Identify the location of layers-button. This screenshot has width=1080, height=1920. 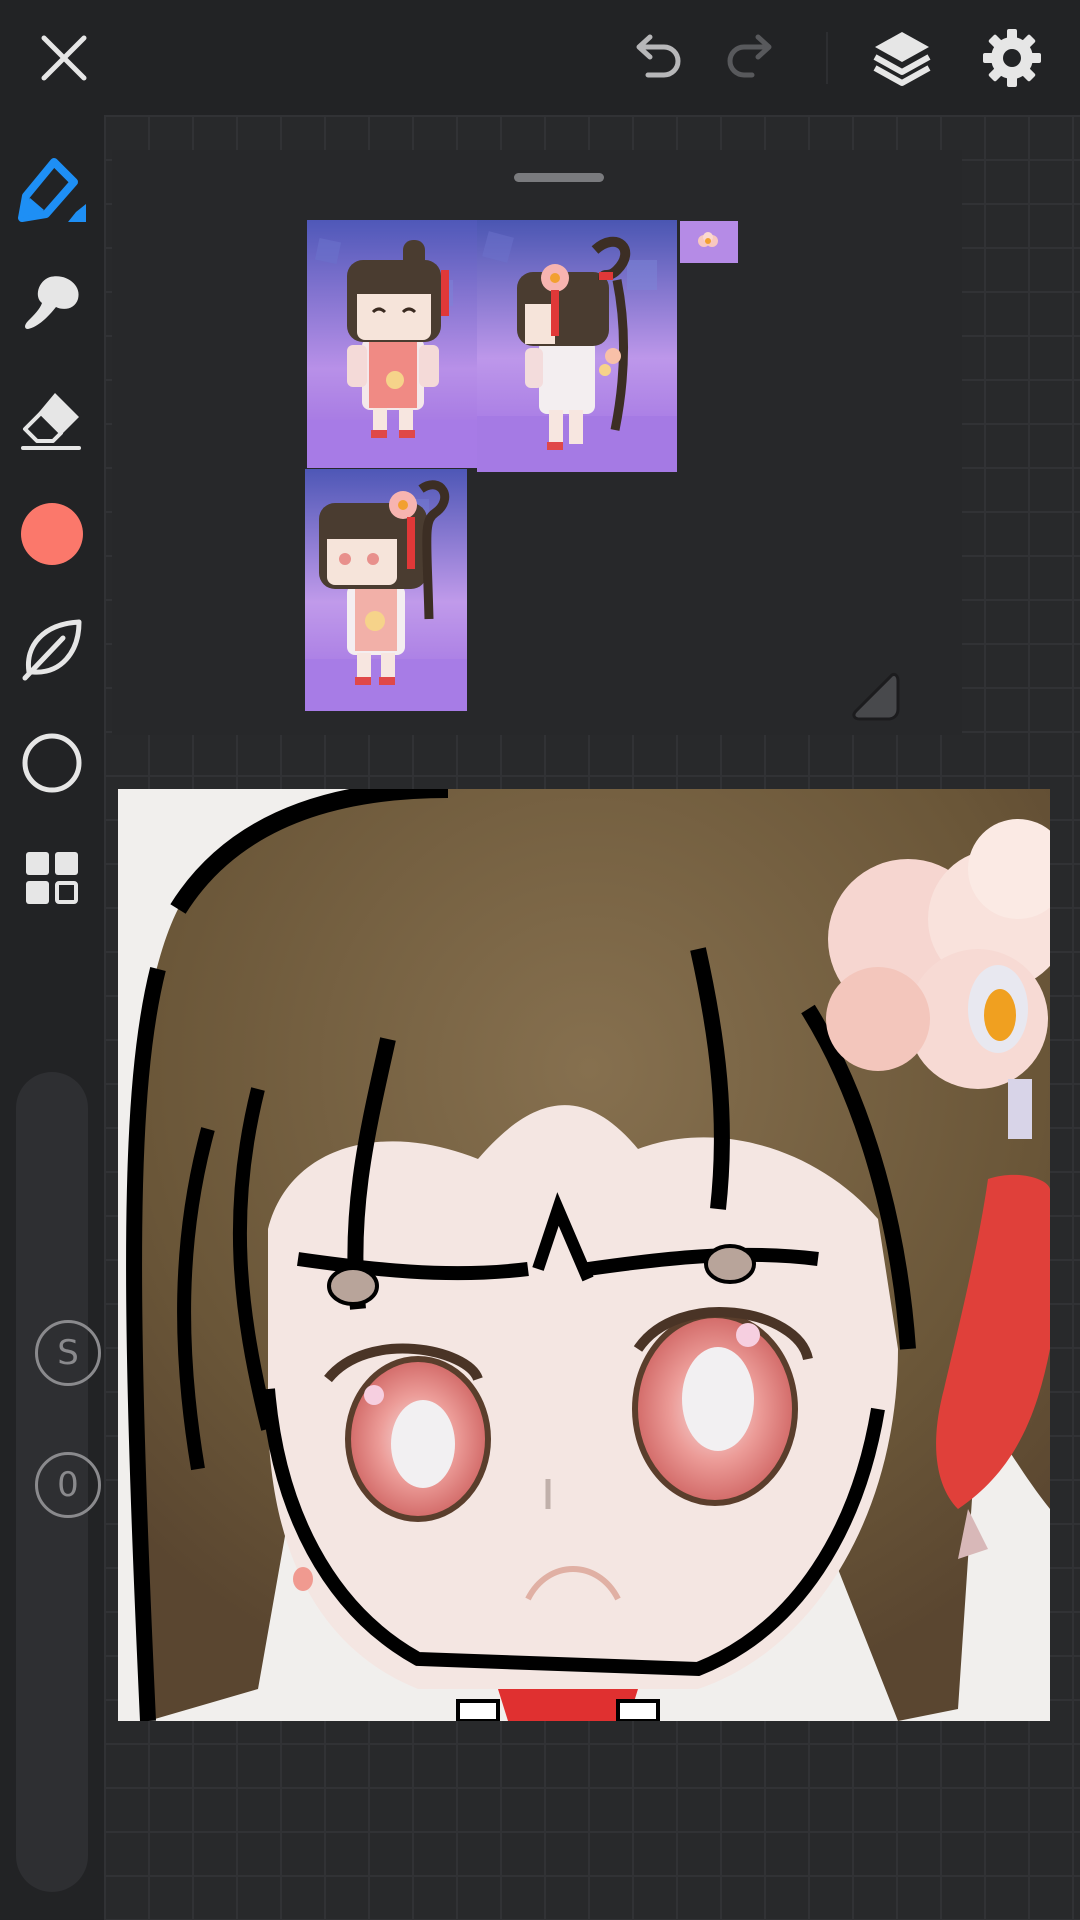
(902, 58).